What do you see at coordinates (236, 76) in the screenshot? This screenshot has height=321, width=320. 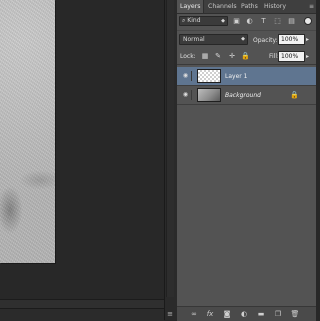 I see `layer-name: Layer 1` at bounding box center [236, 76].